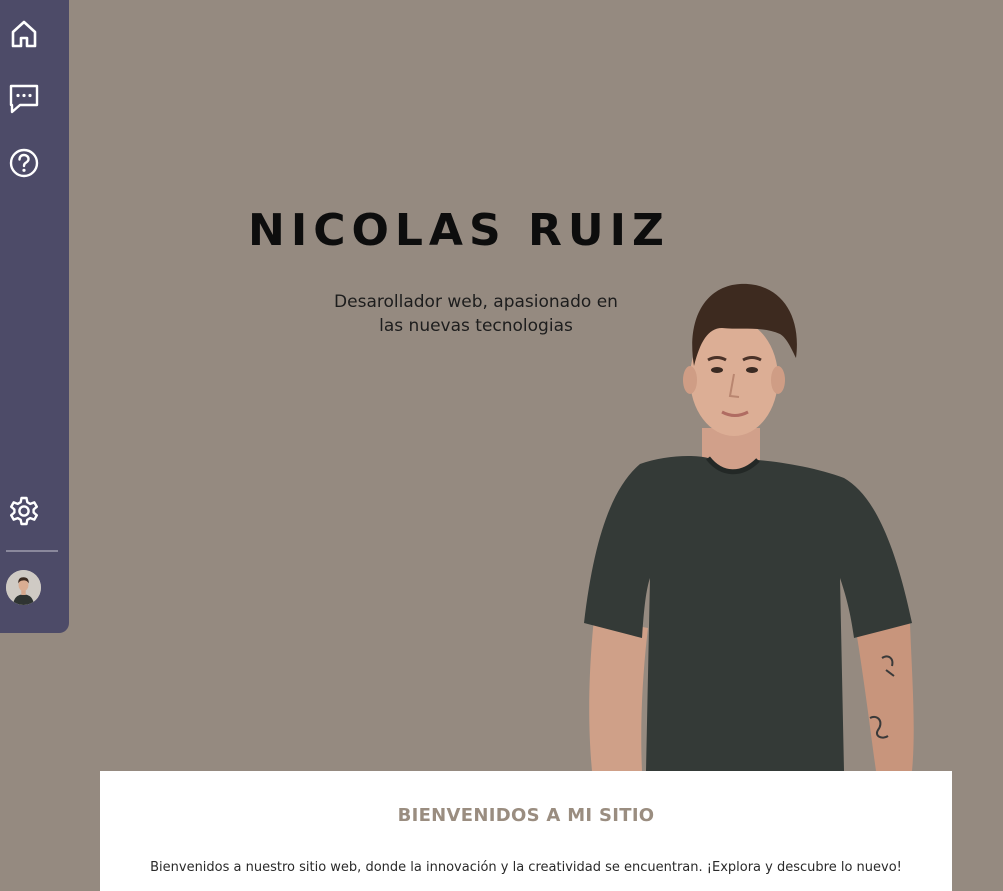 The width and height of the screenshot is (1003, 891). I want to click on help-icon, so click(24, 163).